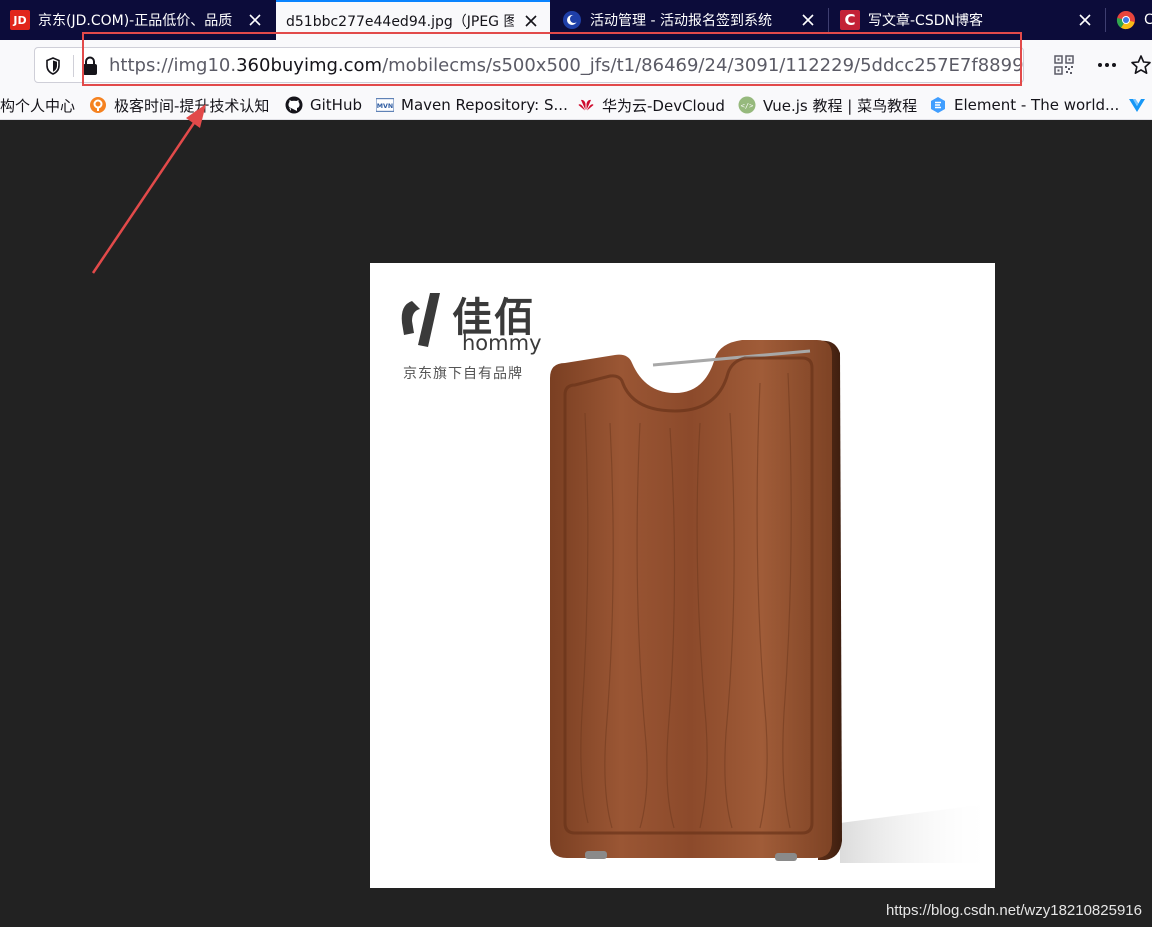  What do you see at coordinates (1137, 105) in the screenshot?
I see `vuetify-icon` at bounding box center [1137, 105].